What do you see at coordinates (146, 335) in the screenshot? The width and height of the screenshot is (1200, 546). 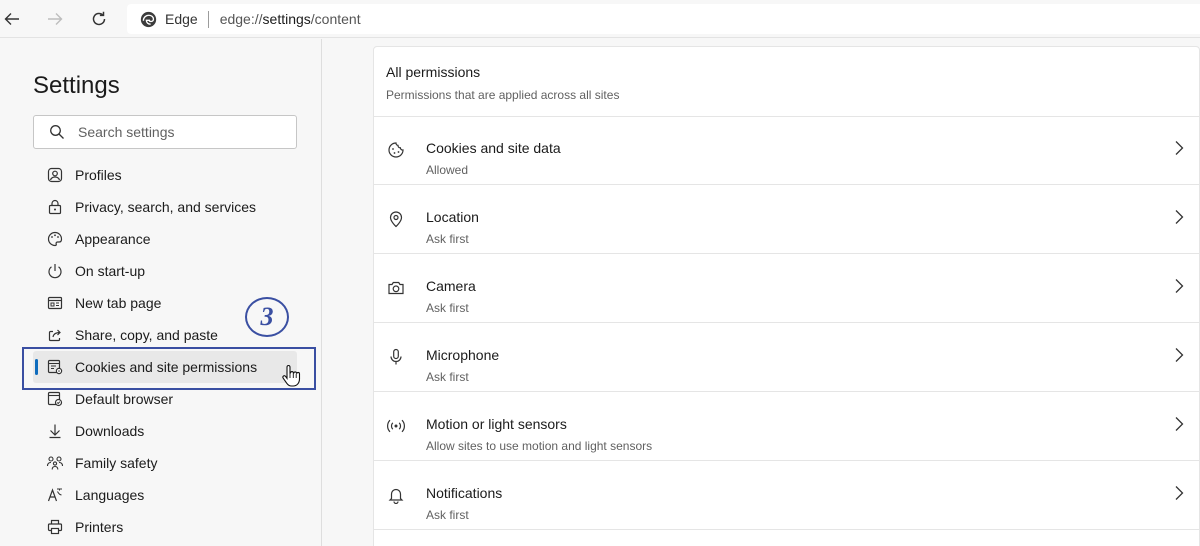 I see `sidebar-item-label: Share, copy, and paste` at bounding box center [146, 335].